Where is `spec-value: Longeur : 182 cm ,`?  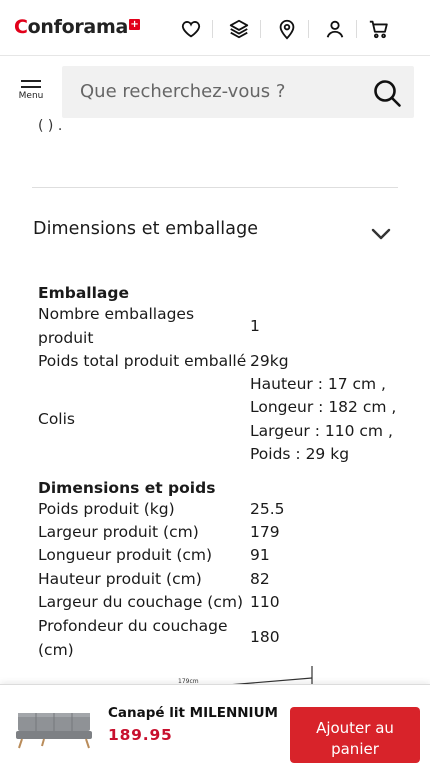 spec-value: Longeur : 182 cm , is located at coordinates (323, 407).